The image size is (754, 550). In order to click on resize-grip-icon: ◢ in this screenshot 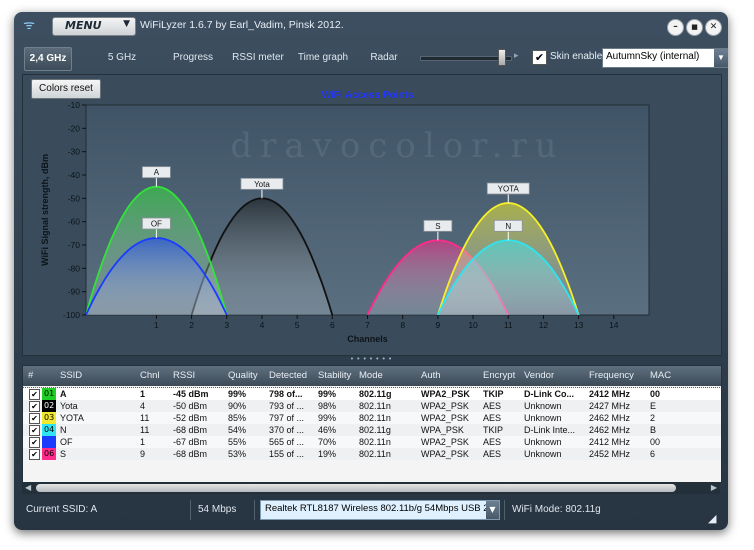, I will do `click(712, 518)`.